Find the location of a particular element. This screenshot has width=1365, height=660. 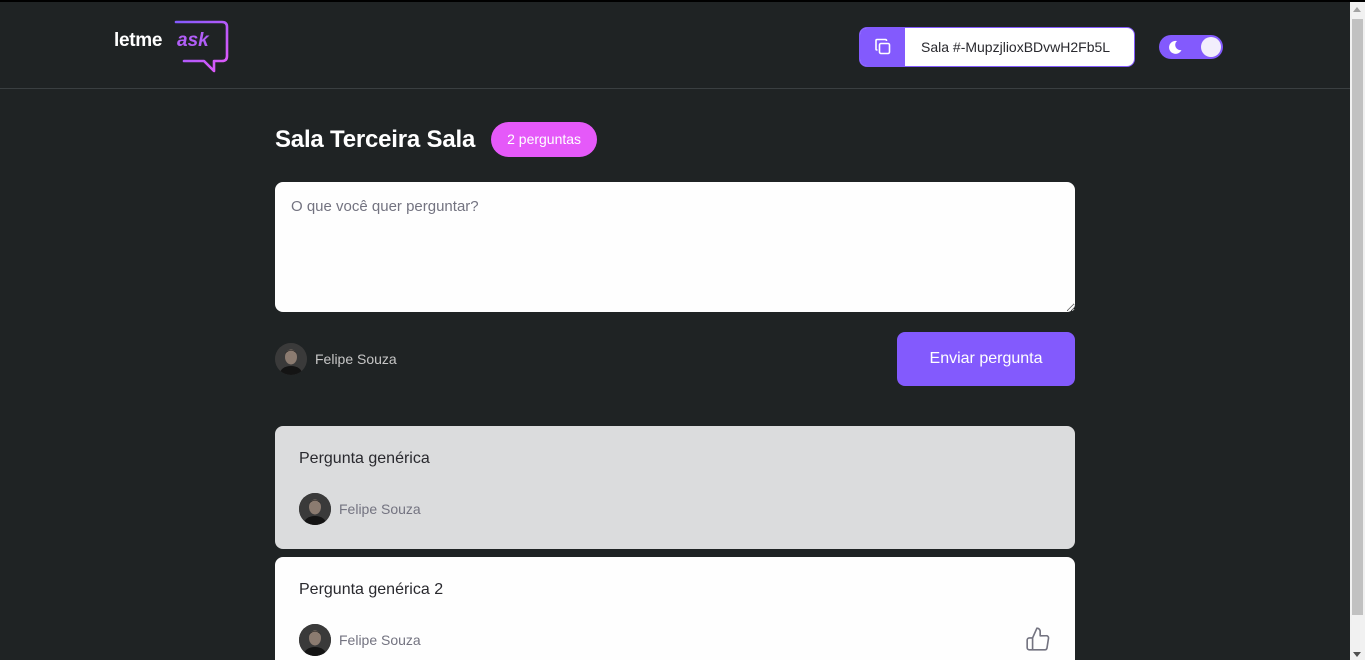

user-name: Felipe Souza is located at coordinates (356, 359).